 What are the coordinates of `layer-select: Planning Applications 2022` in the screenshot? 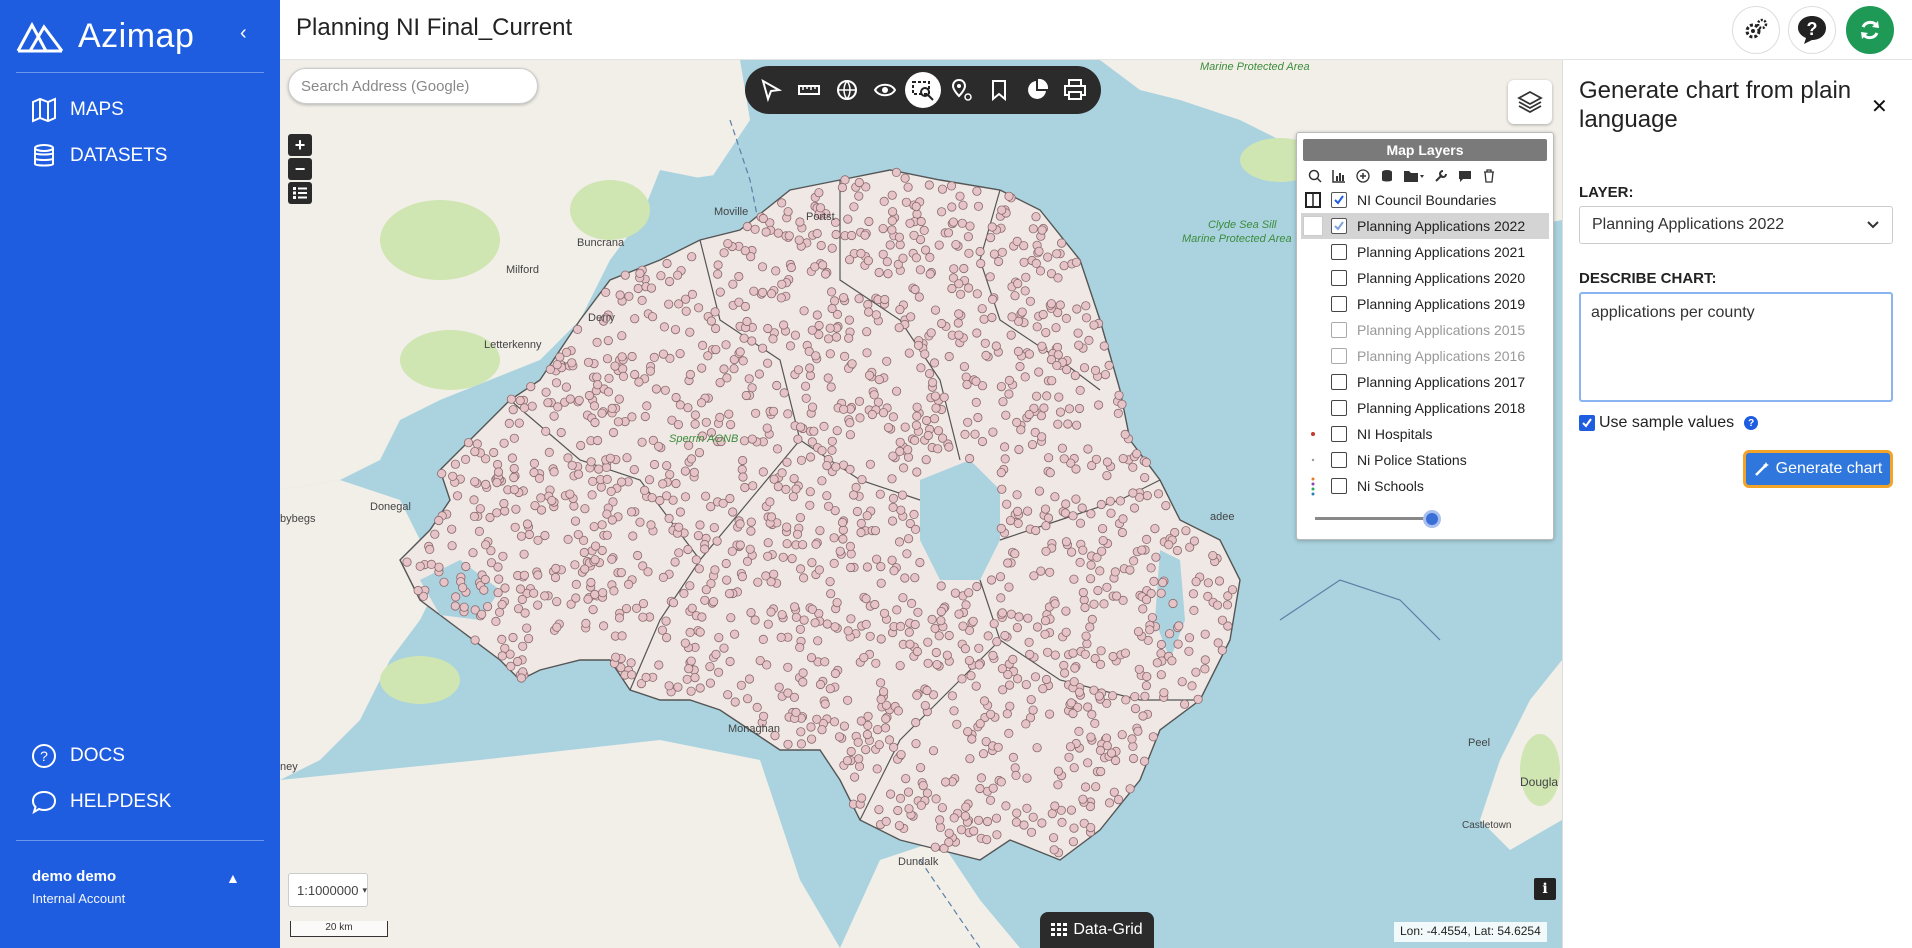 It's located at (1736, 225).